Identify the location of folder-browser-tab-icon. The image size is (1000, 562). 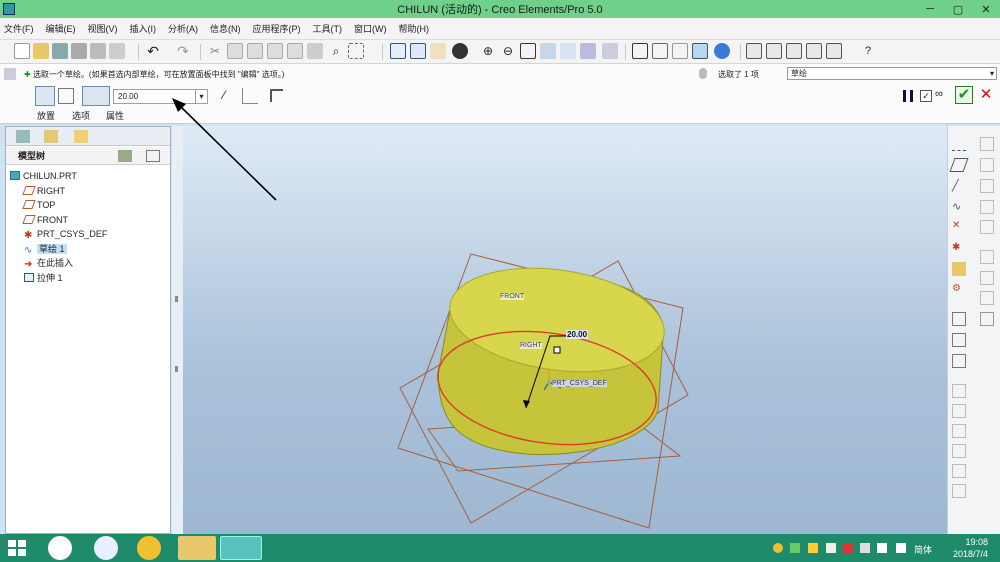
(51, 136).